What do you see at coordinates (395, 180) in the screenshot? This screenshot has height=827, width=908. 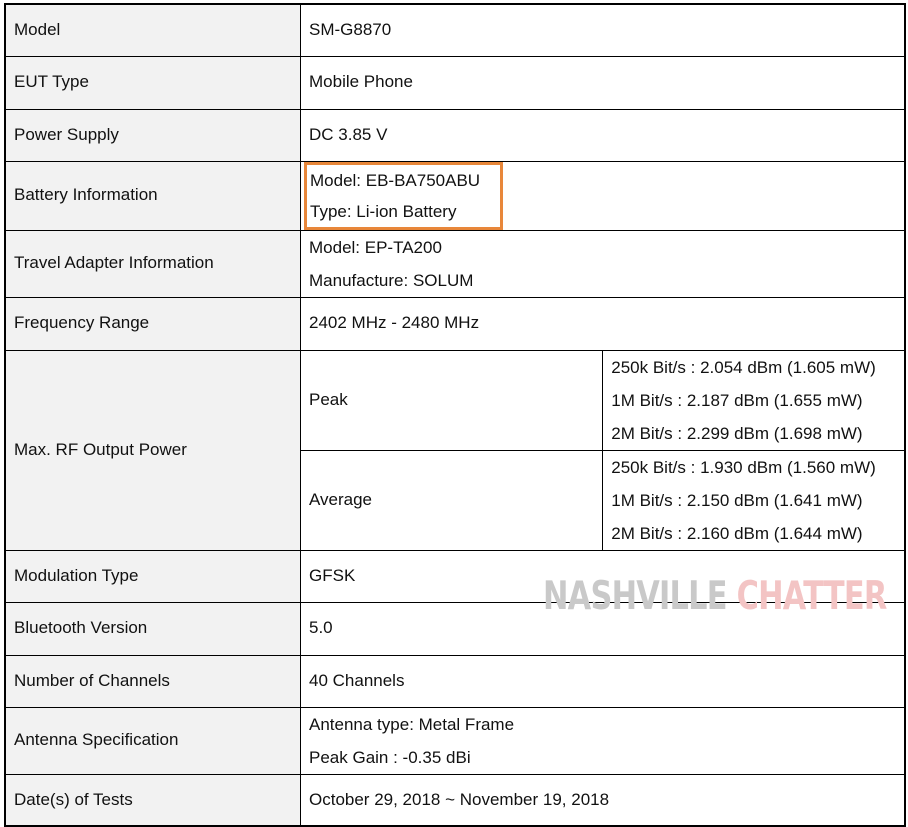 I see `battery-model: Model: EB-BA750ABU` at bounding box center [395, 180].